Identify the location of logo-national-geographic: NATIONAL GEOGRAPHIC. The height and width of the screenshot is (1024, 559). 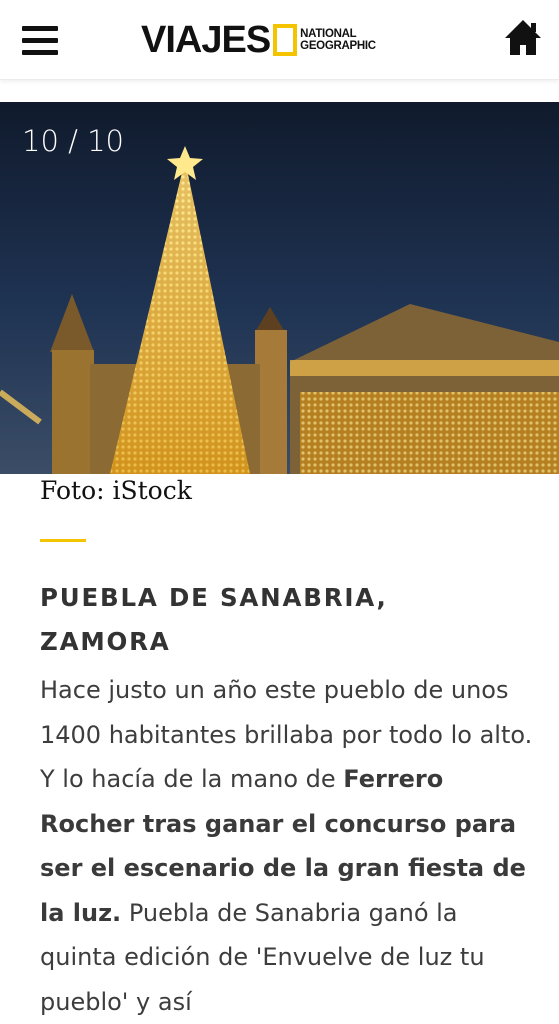
(338, 40).